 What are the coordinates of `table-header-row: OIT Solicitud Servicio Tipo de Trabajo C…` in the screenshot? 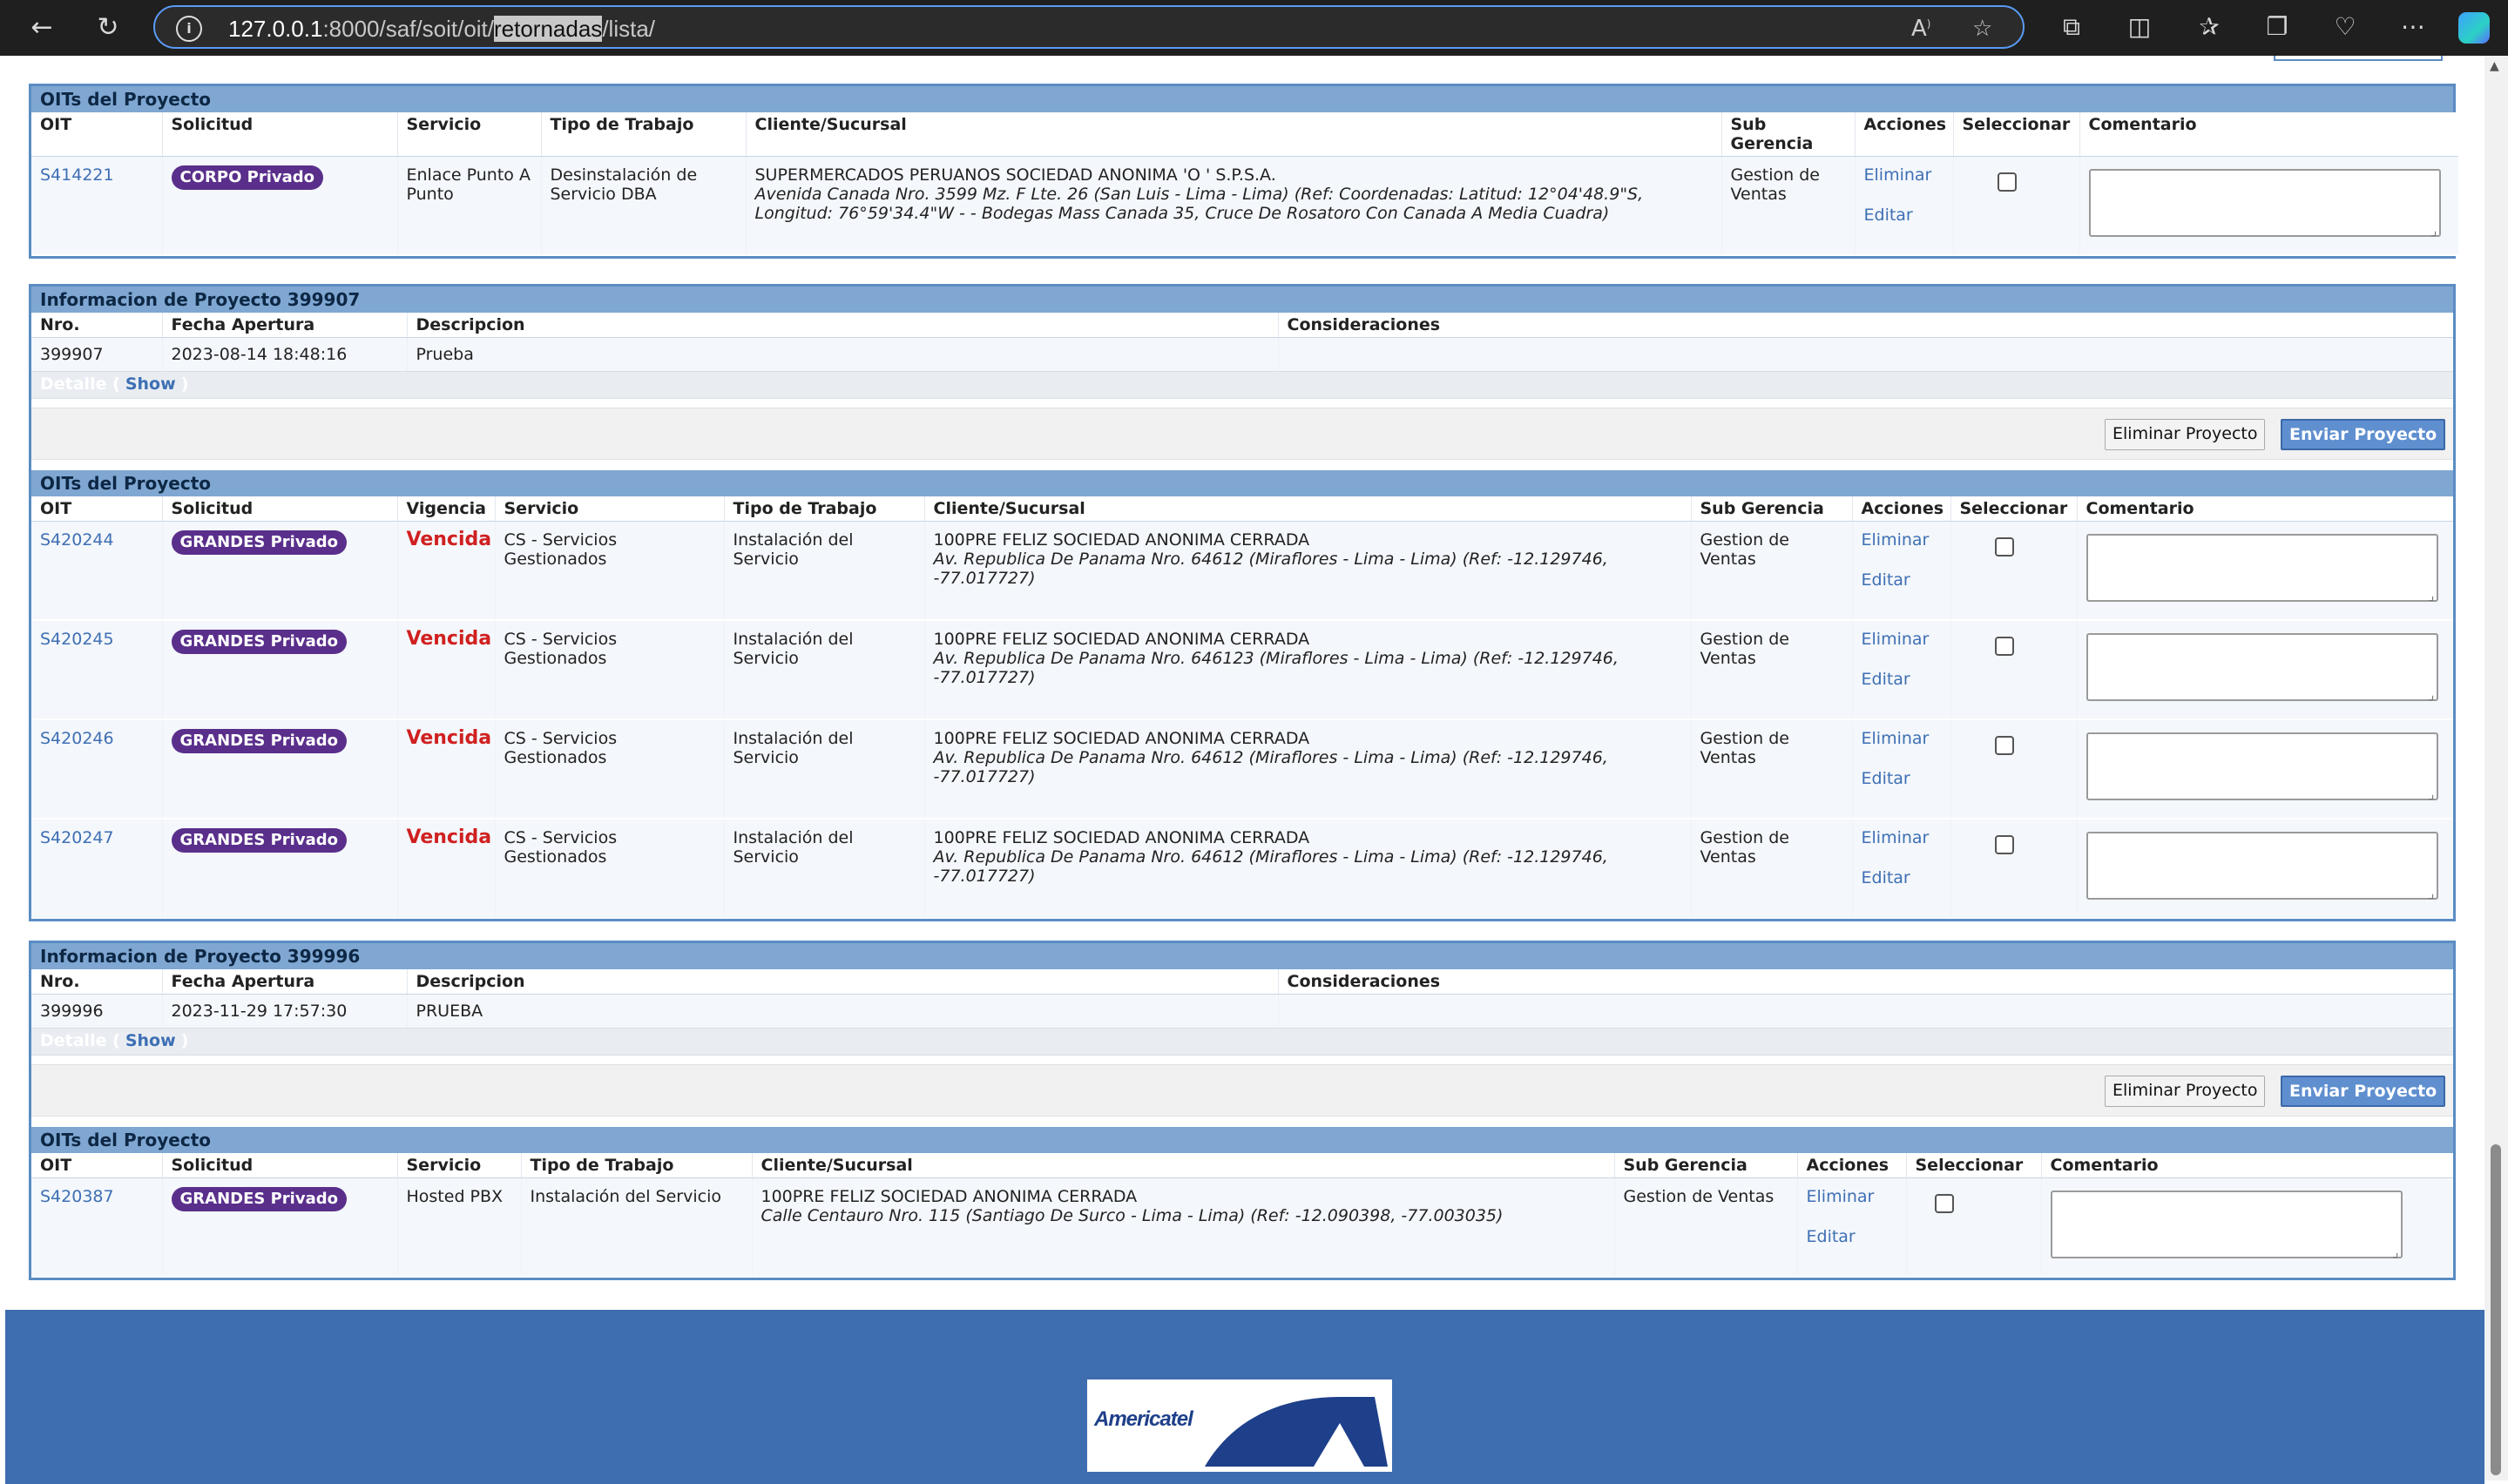 It's located at (1244, 134).